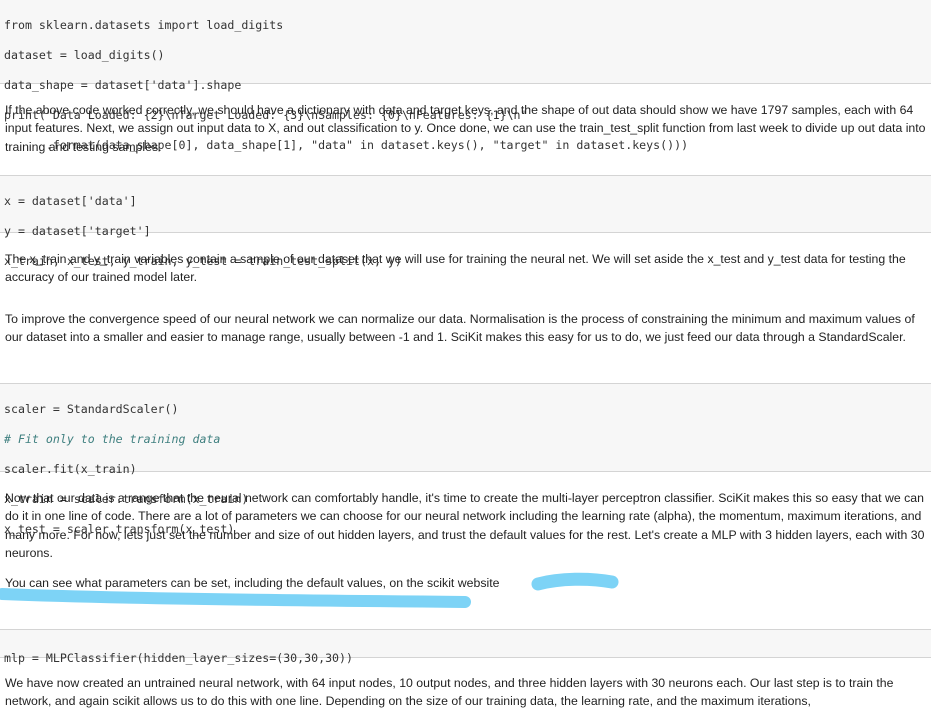 The width and height of the screenshot is (931, 711). I want to click on code-line: data_shape = dataset['data'].shape, so click(123, 85).